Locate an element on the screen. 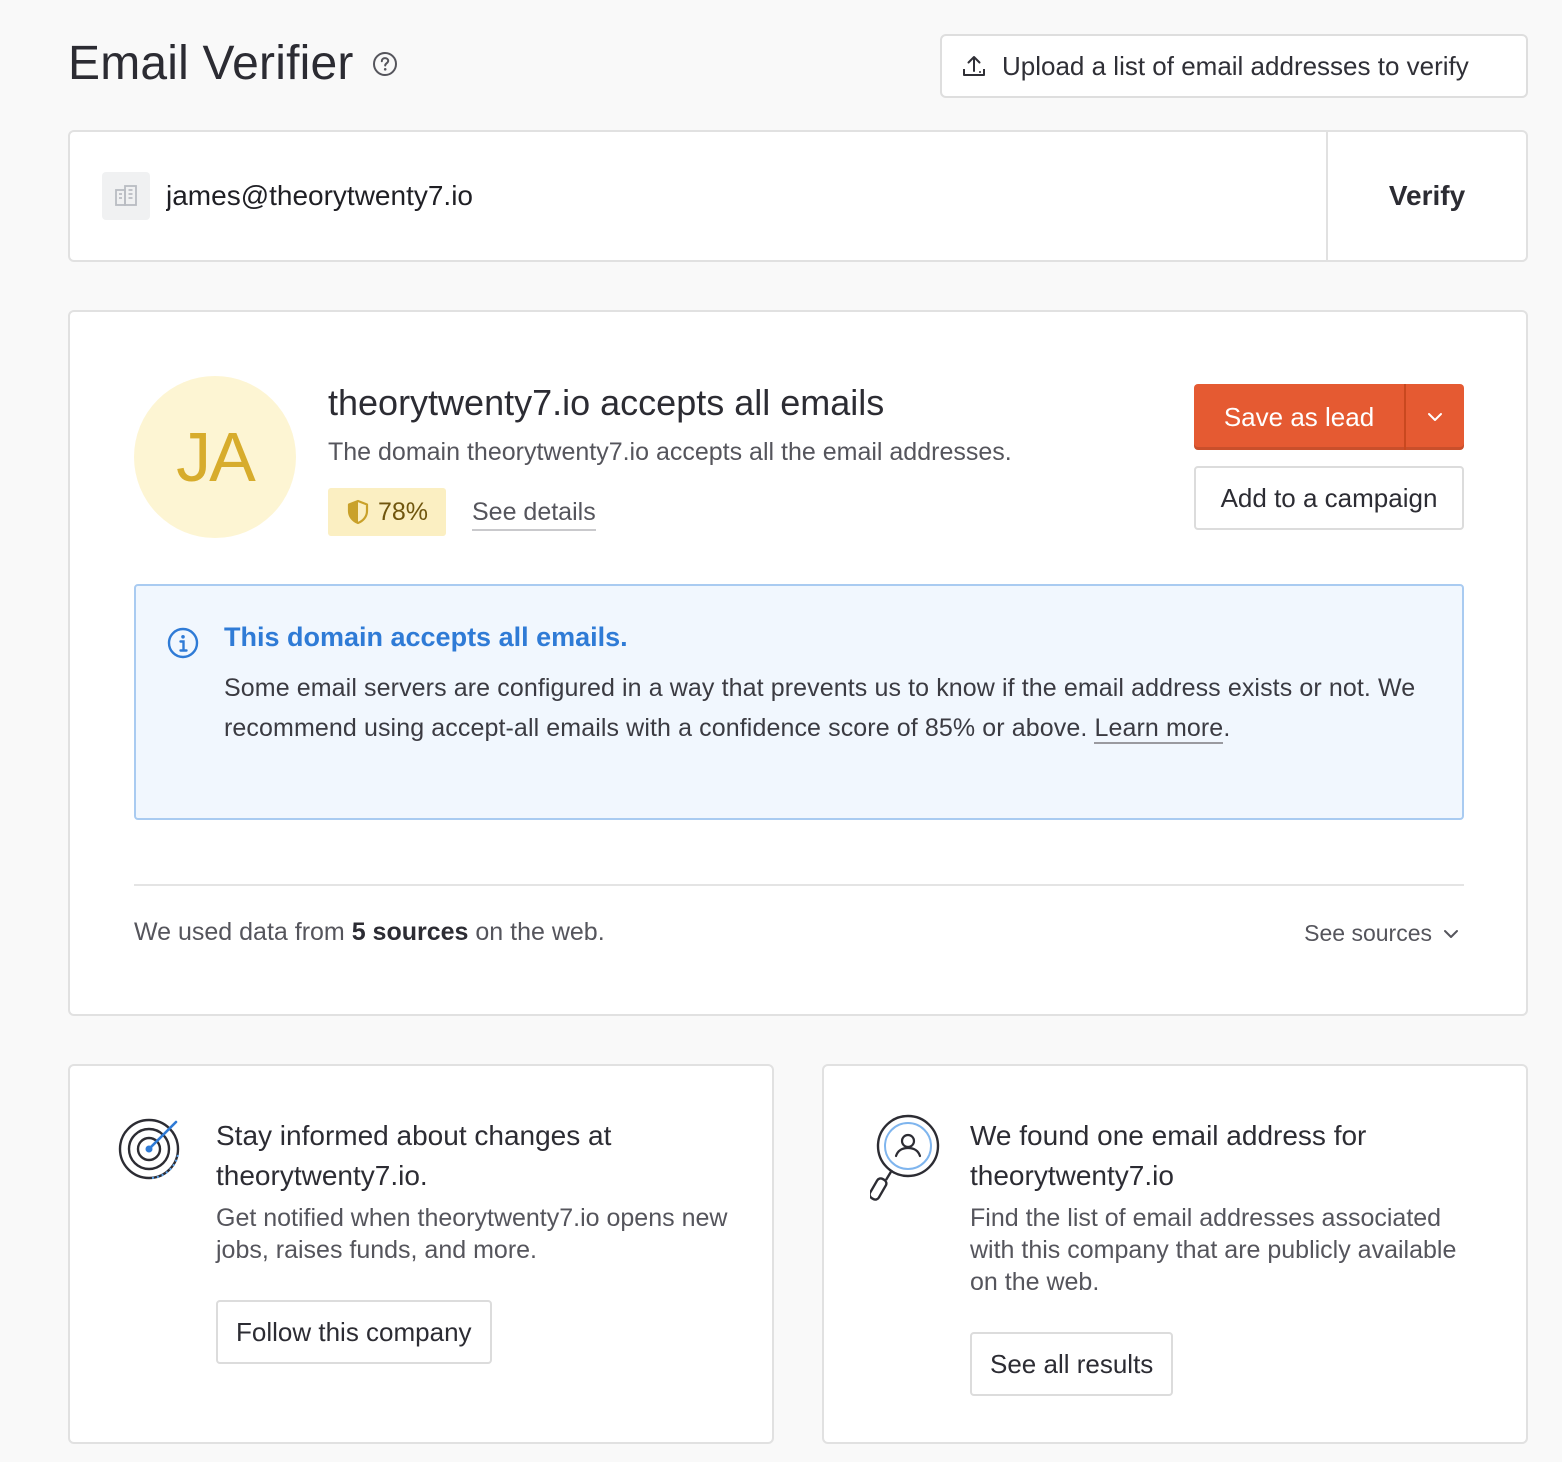 The width and height of the screenshot is (1562, 1462). confidence-score: 78% is located at coordinates (403, 511).